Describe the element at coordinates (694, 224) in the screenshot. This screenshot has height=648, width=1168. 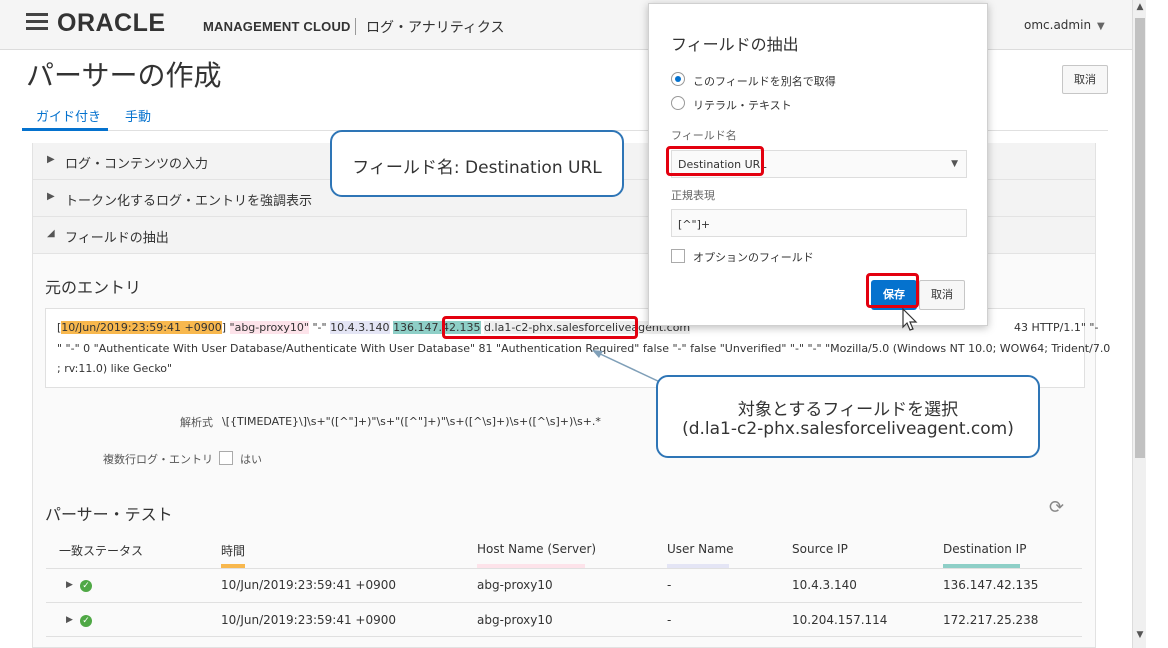
I see `regex-value: [^"]+` at that location.